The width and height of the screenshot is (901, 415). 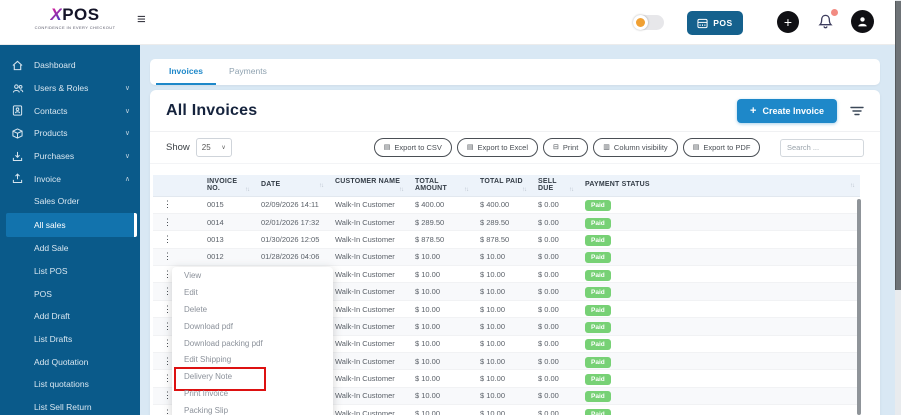 I want to click on notifications-button, so click(x=827, y=21).